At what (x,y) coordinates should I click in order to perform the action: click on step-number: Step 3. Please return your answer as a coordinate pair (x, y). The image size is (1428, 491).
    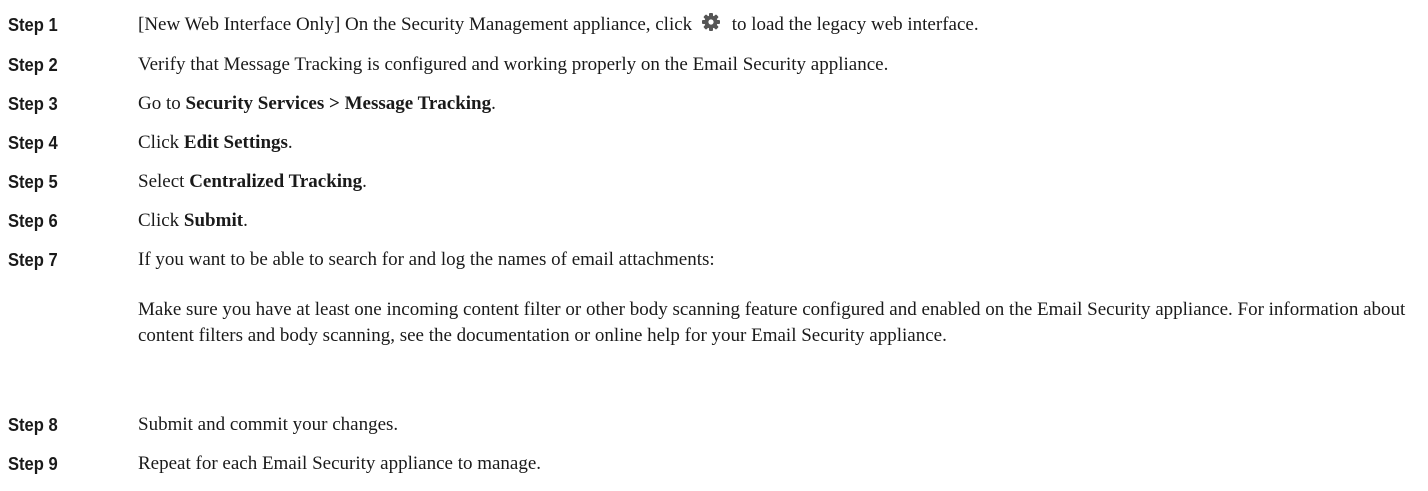
    Looking at the image, I should click on (33, 104).